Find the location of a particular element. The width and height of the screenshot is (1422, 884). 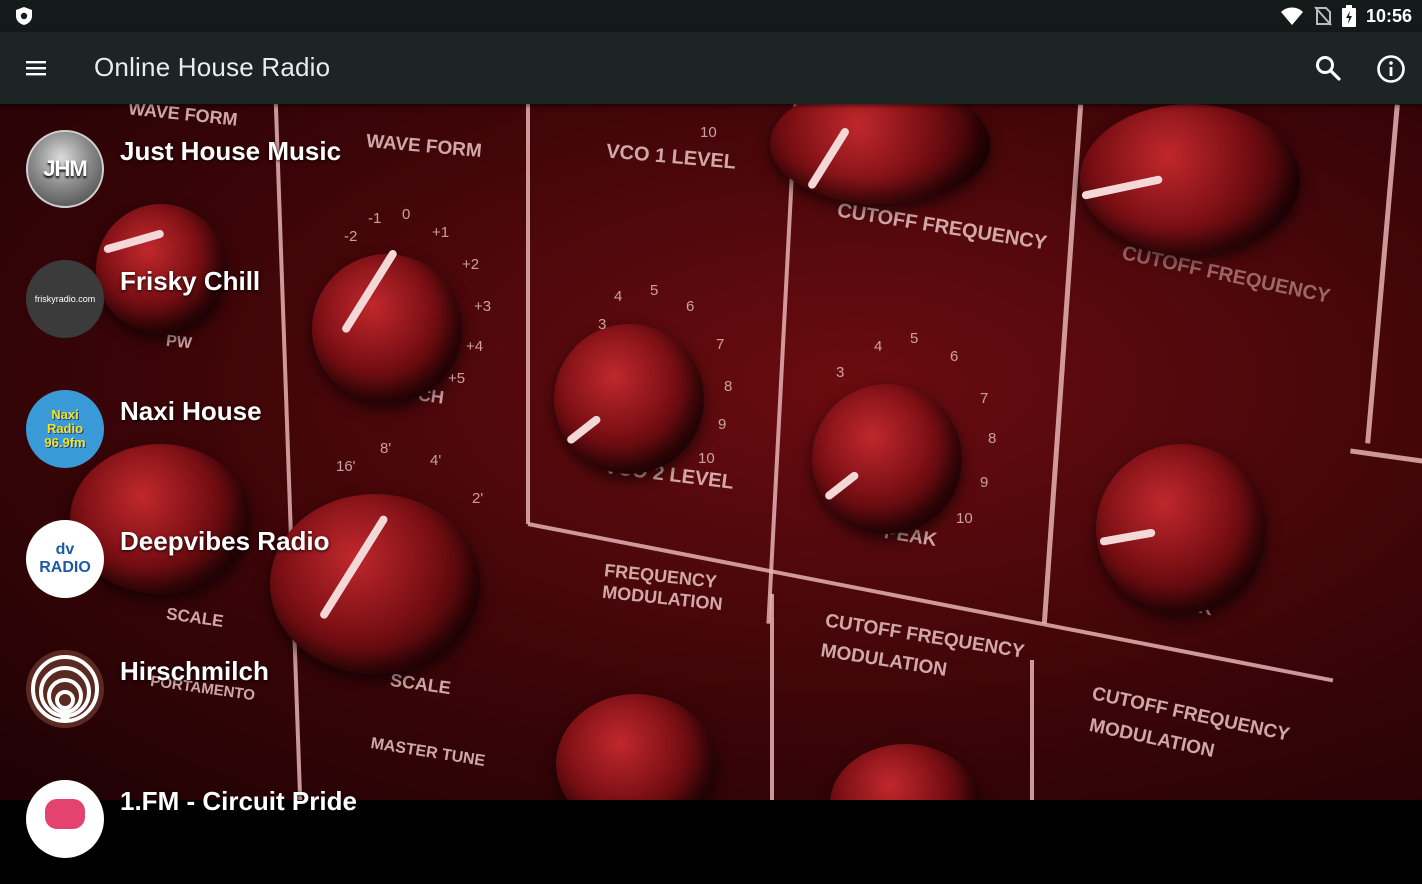

list-item: Naxi Radio 96.9fm Naxi House is located at coordinates (350, 429).